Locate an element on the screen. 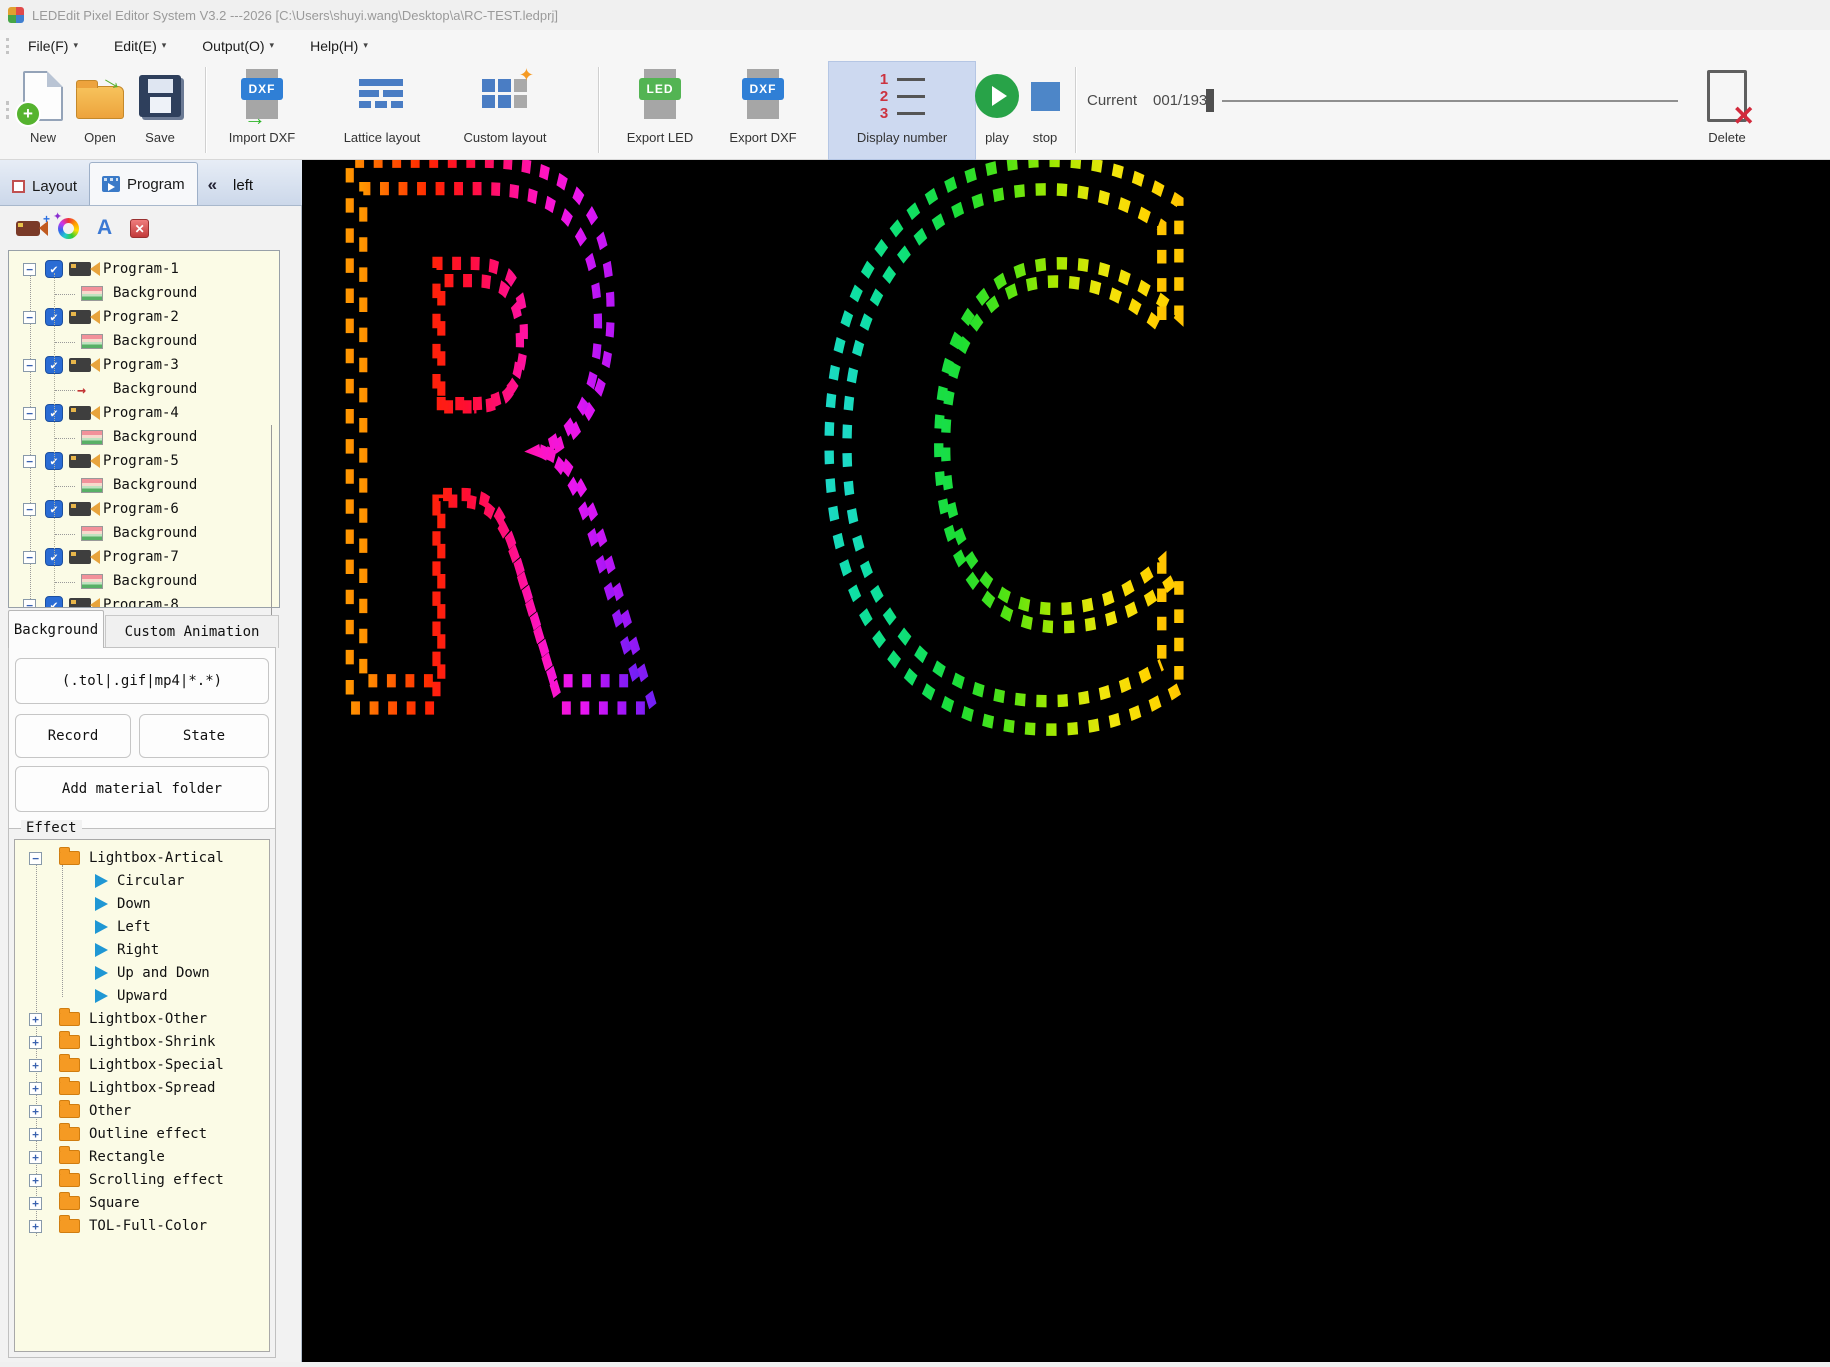 The width and height of the screenshot is (1830, 1367). menubar-grip is located at coordinates (9, 46).